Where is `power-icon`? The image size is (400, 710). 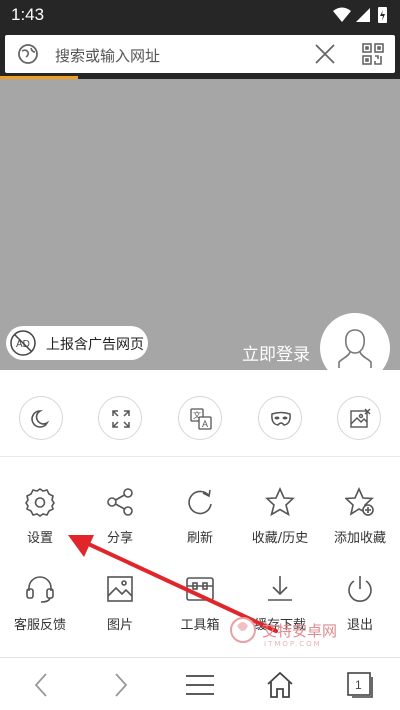
power-icon is located at coordinates (360, 589).